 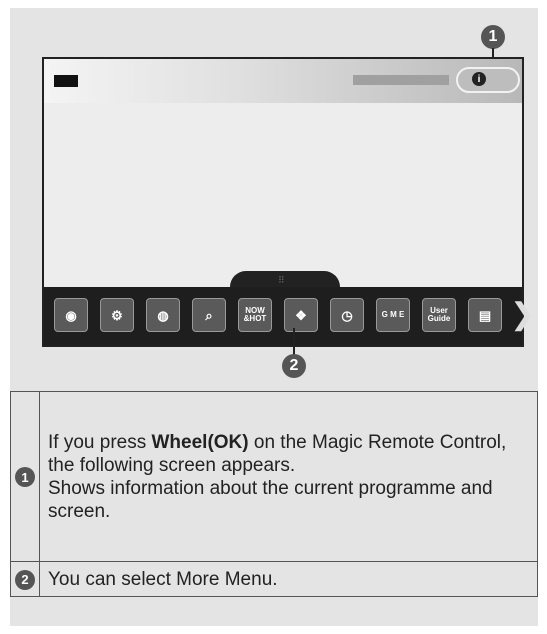 What do you see at coordinates (347, 315) in the screenshot?
I see `clock-icon: ◷` at bounding box center [347, 315].